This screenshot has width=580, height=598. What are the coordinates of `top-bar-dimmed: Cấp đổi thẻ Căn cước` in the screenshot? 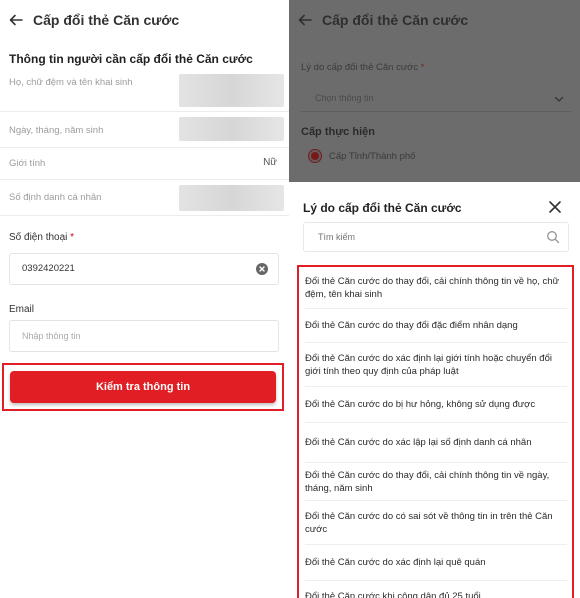 It's located at (434, 20).